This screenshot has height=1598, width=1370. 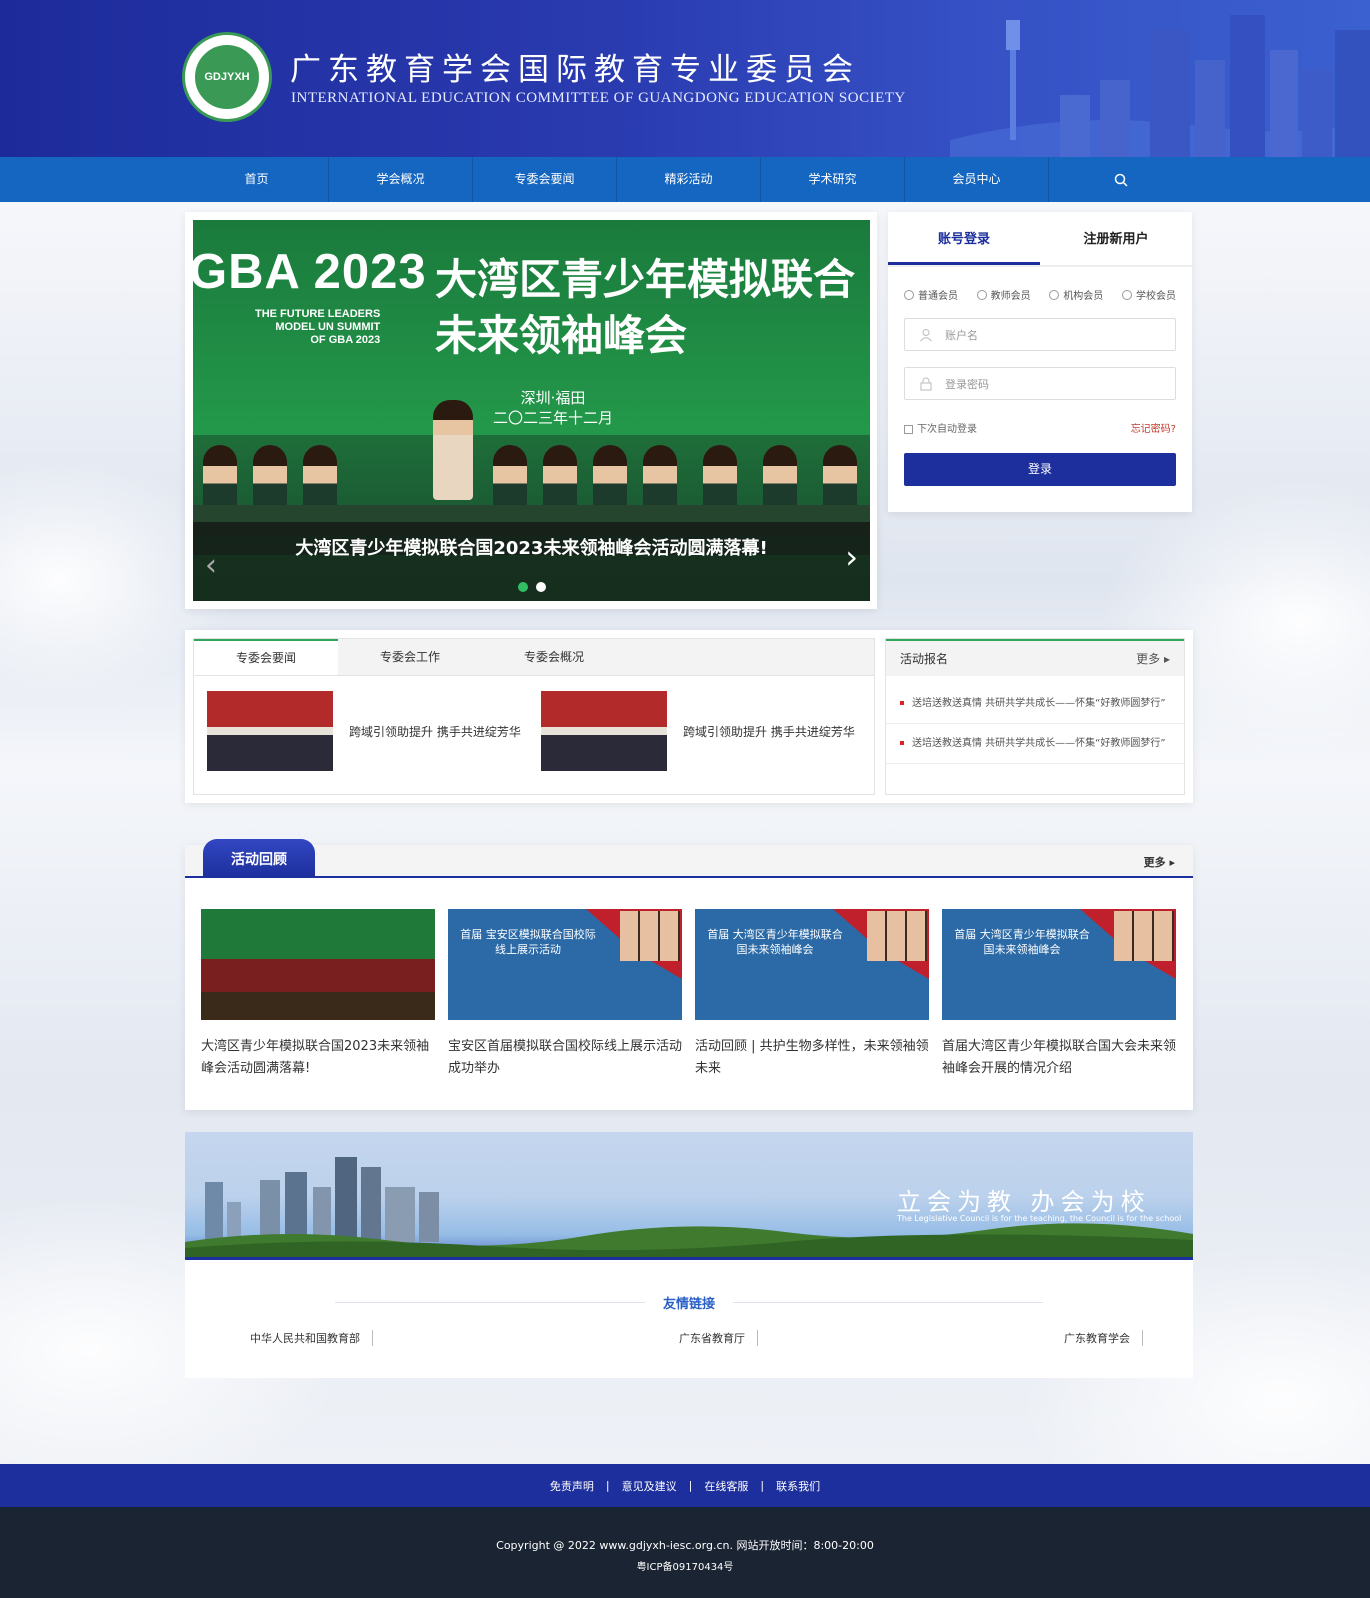 I want to click on friend-links-section: 友情链接 中华人民共和国教育部 广东省教育厅 广东教育学会, so click(x=689, y=1319).